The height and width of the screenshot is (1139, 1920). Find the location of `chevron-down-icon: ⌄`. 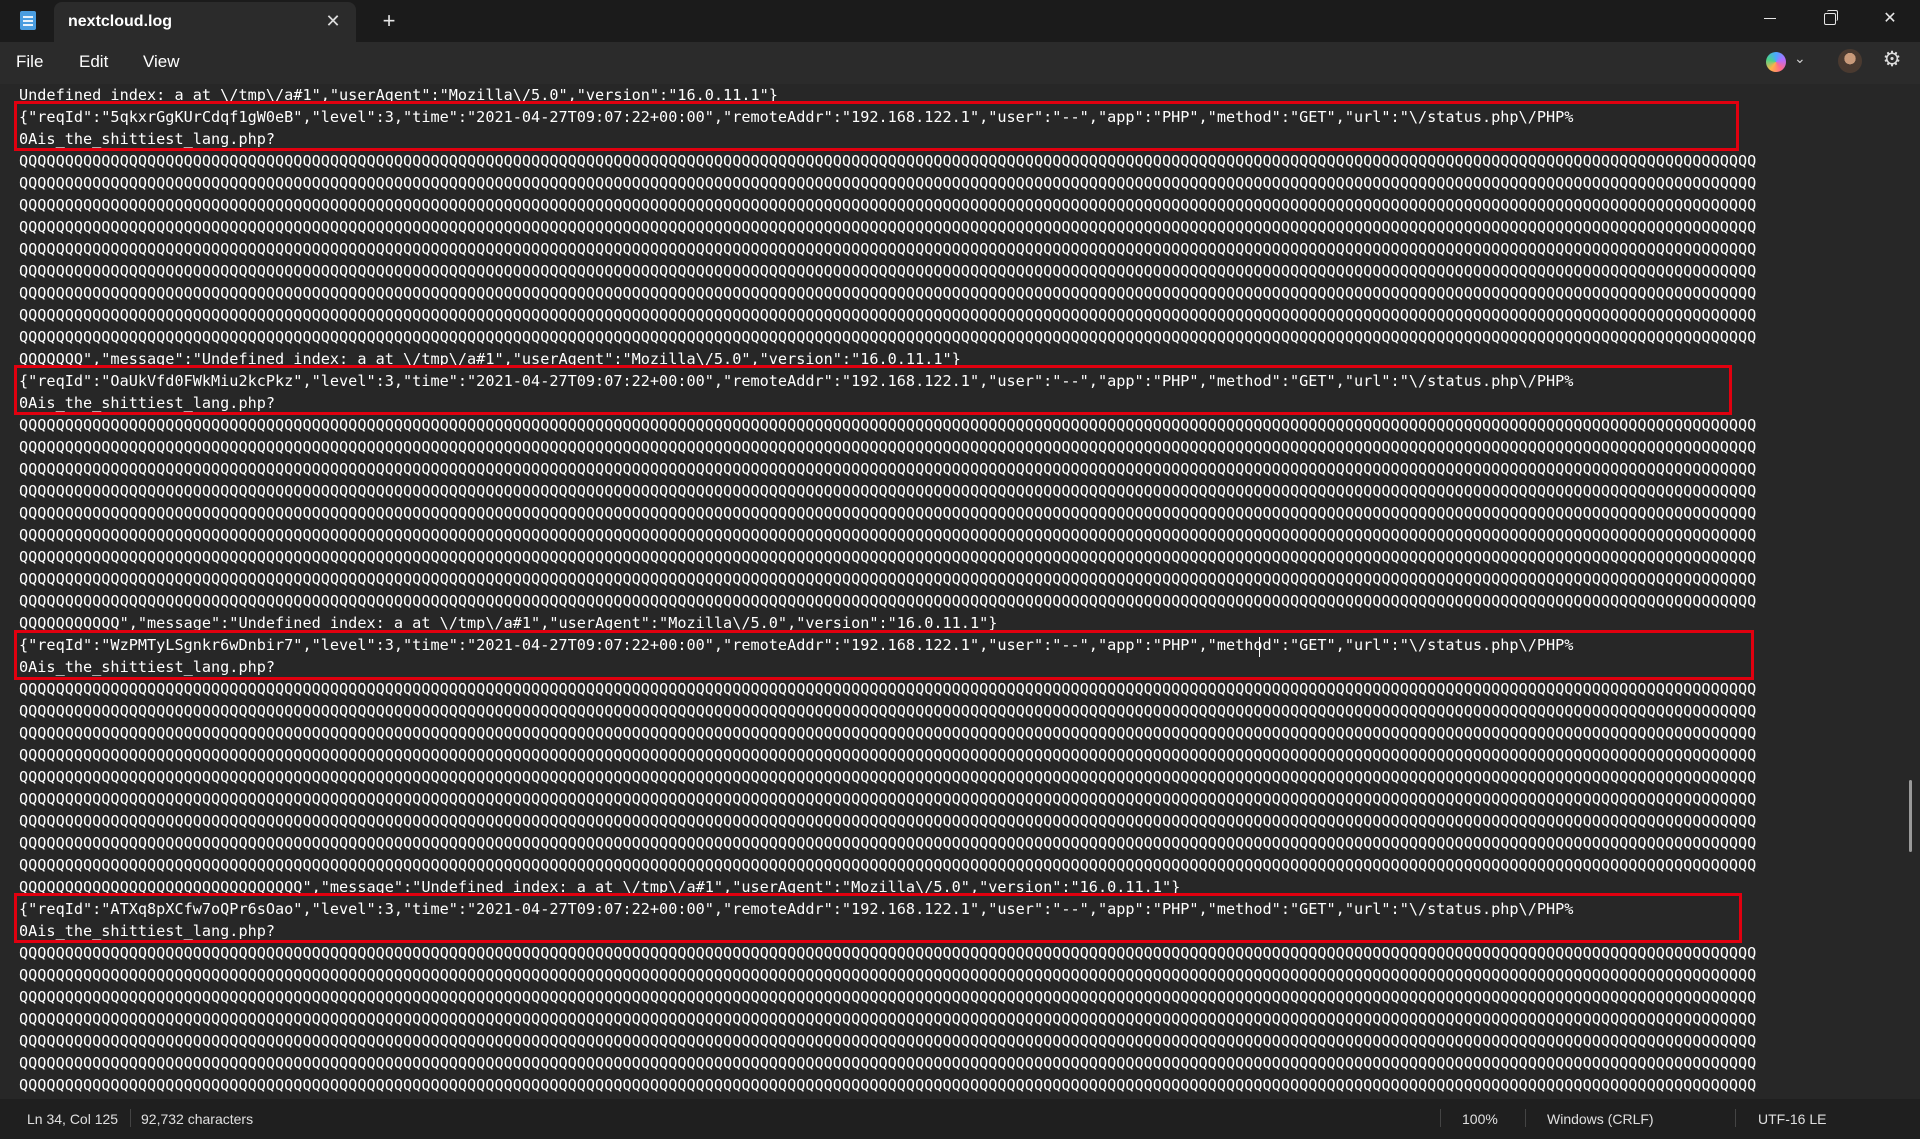

chevron-down-icon: ⌄ is located at coordinates (1800, 58).